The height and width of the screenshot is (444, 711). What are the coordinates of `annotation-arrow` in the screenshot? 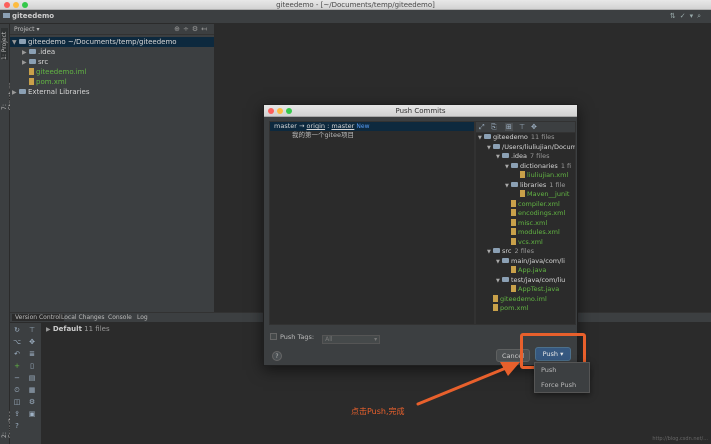 It's located at (468, 384).